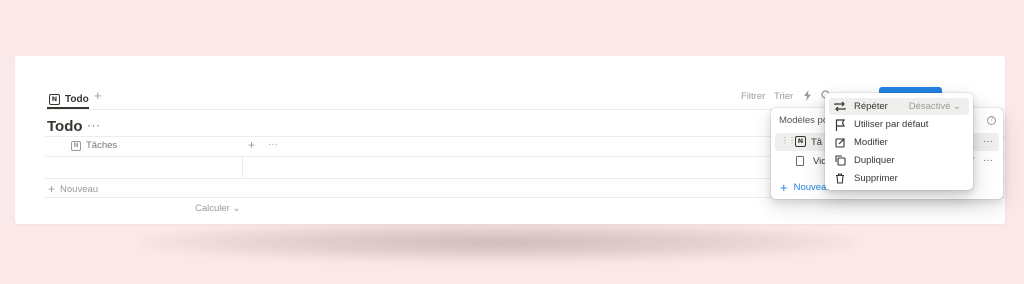 This screenshot has width=1024, height=284. What do you see at coordinates (840, 107) in the screenshot?
I see `repeat-icon` at bounding box center [840, 107].